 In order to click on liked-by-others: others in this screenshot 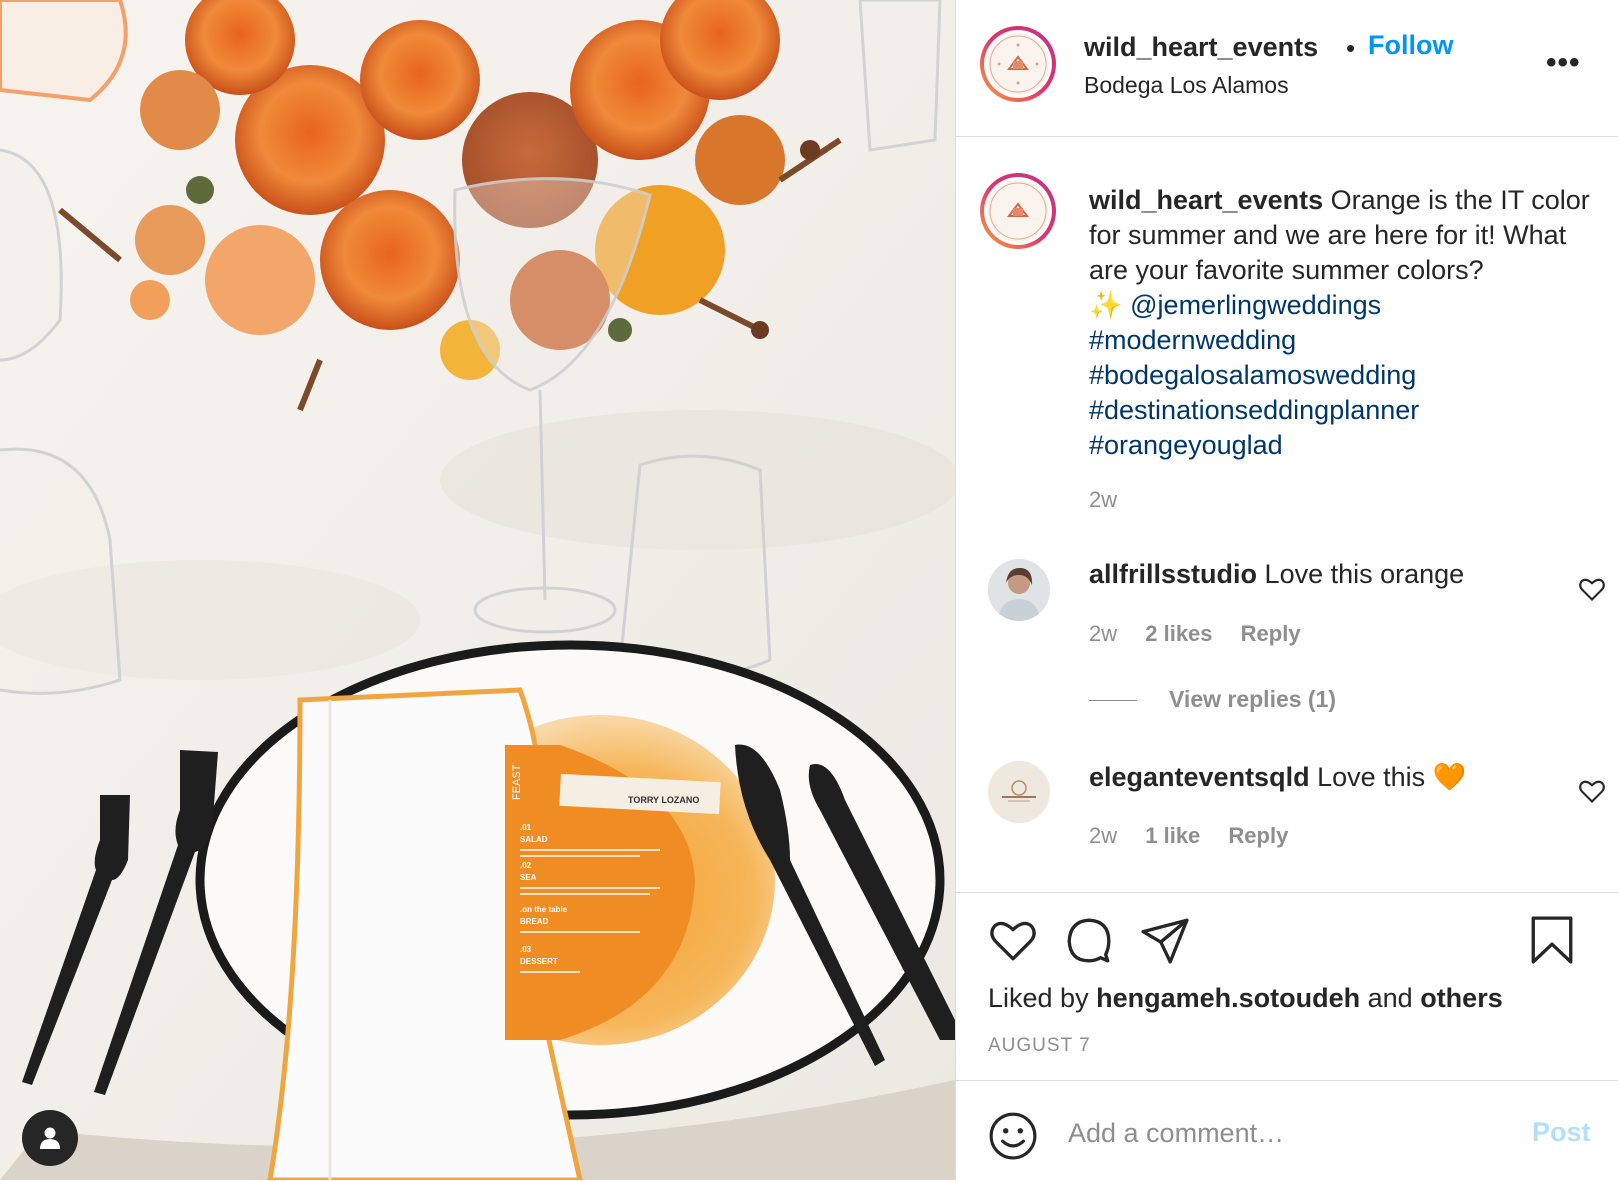, I will do `click(1461, 998)`.